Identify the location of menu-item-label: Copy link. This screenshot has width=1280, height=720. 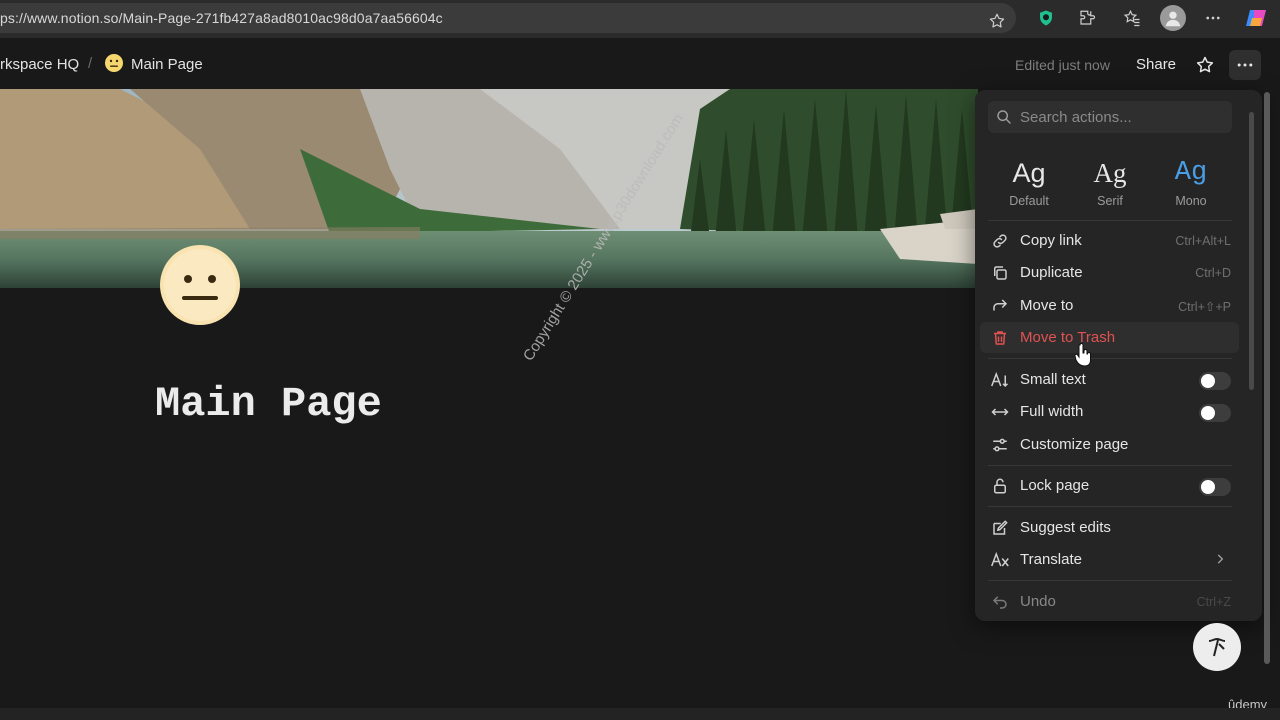
(1051, 240).